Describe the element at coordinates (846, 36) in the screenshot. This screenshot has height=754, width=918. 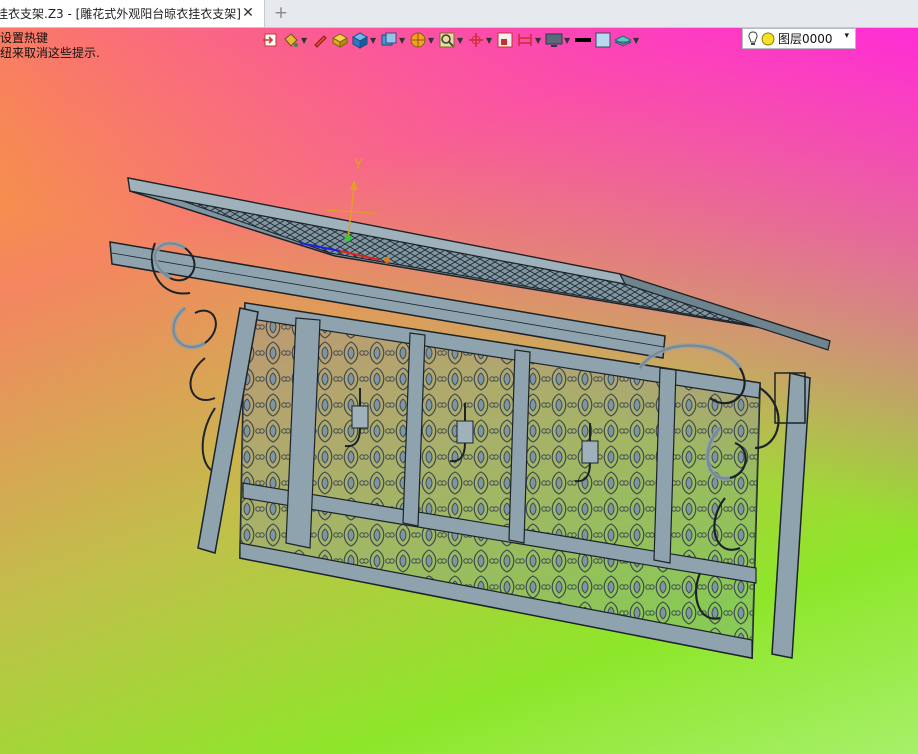
I see `chevron-down-icon: ▾` at that location.